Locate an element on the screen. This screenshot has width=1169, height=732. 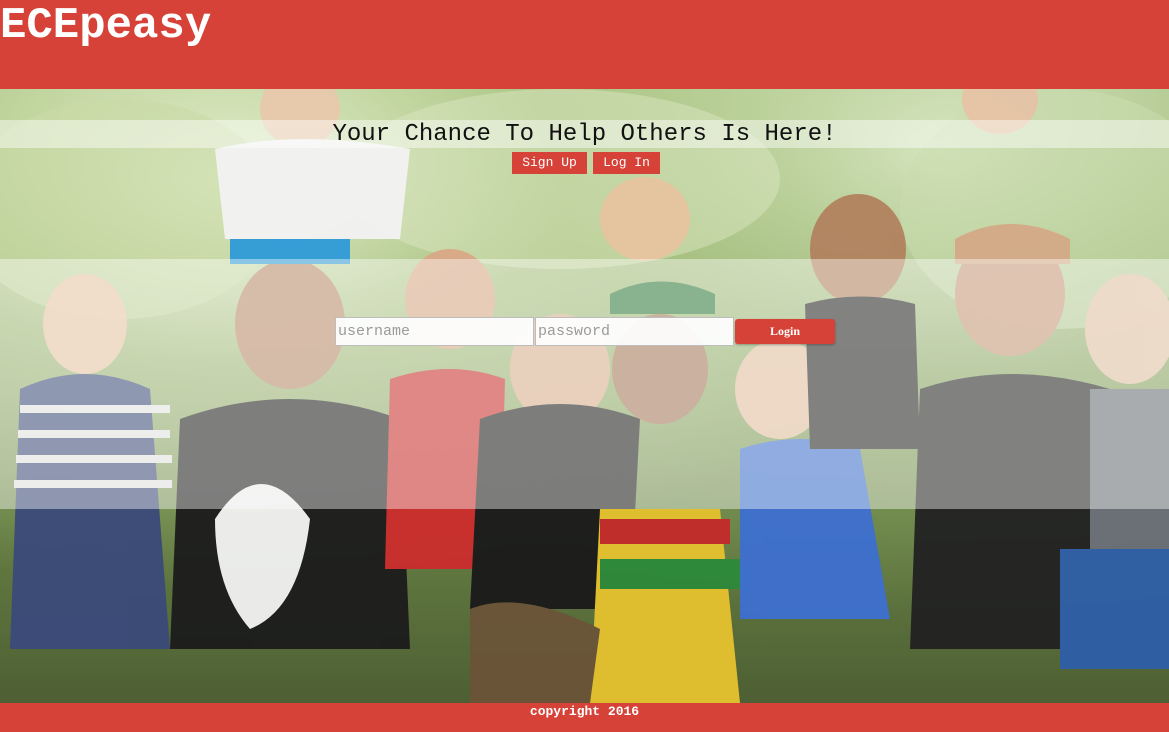
site-footer: copyright 2016 is located at coordinates (584, 717).